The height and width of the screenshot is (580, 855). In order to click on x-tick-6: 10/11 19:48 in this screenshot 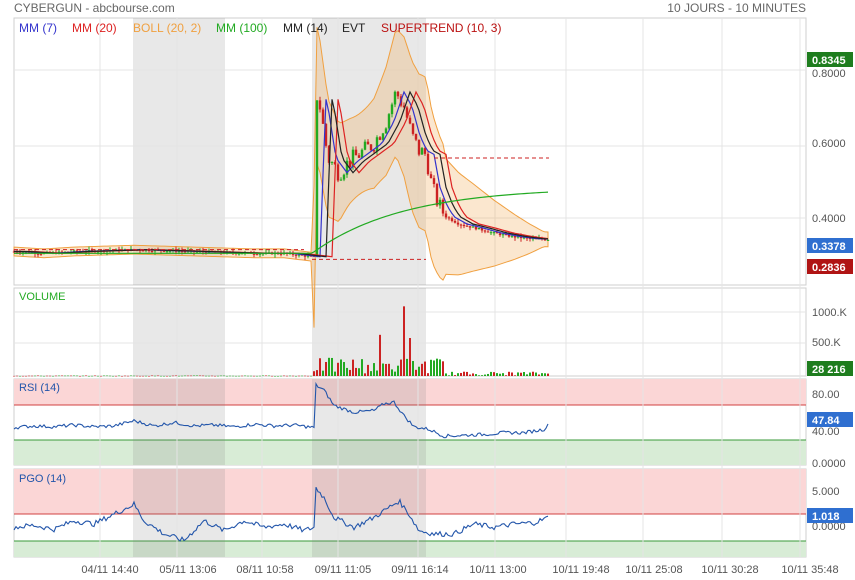, I will do `click(580, 570)`.